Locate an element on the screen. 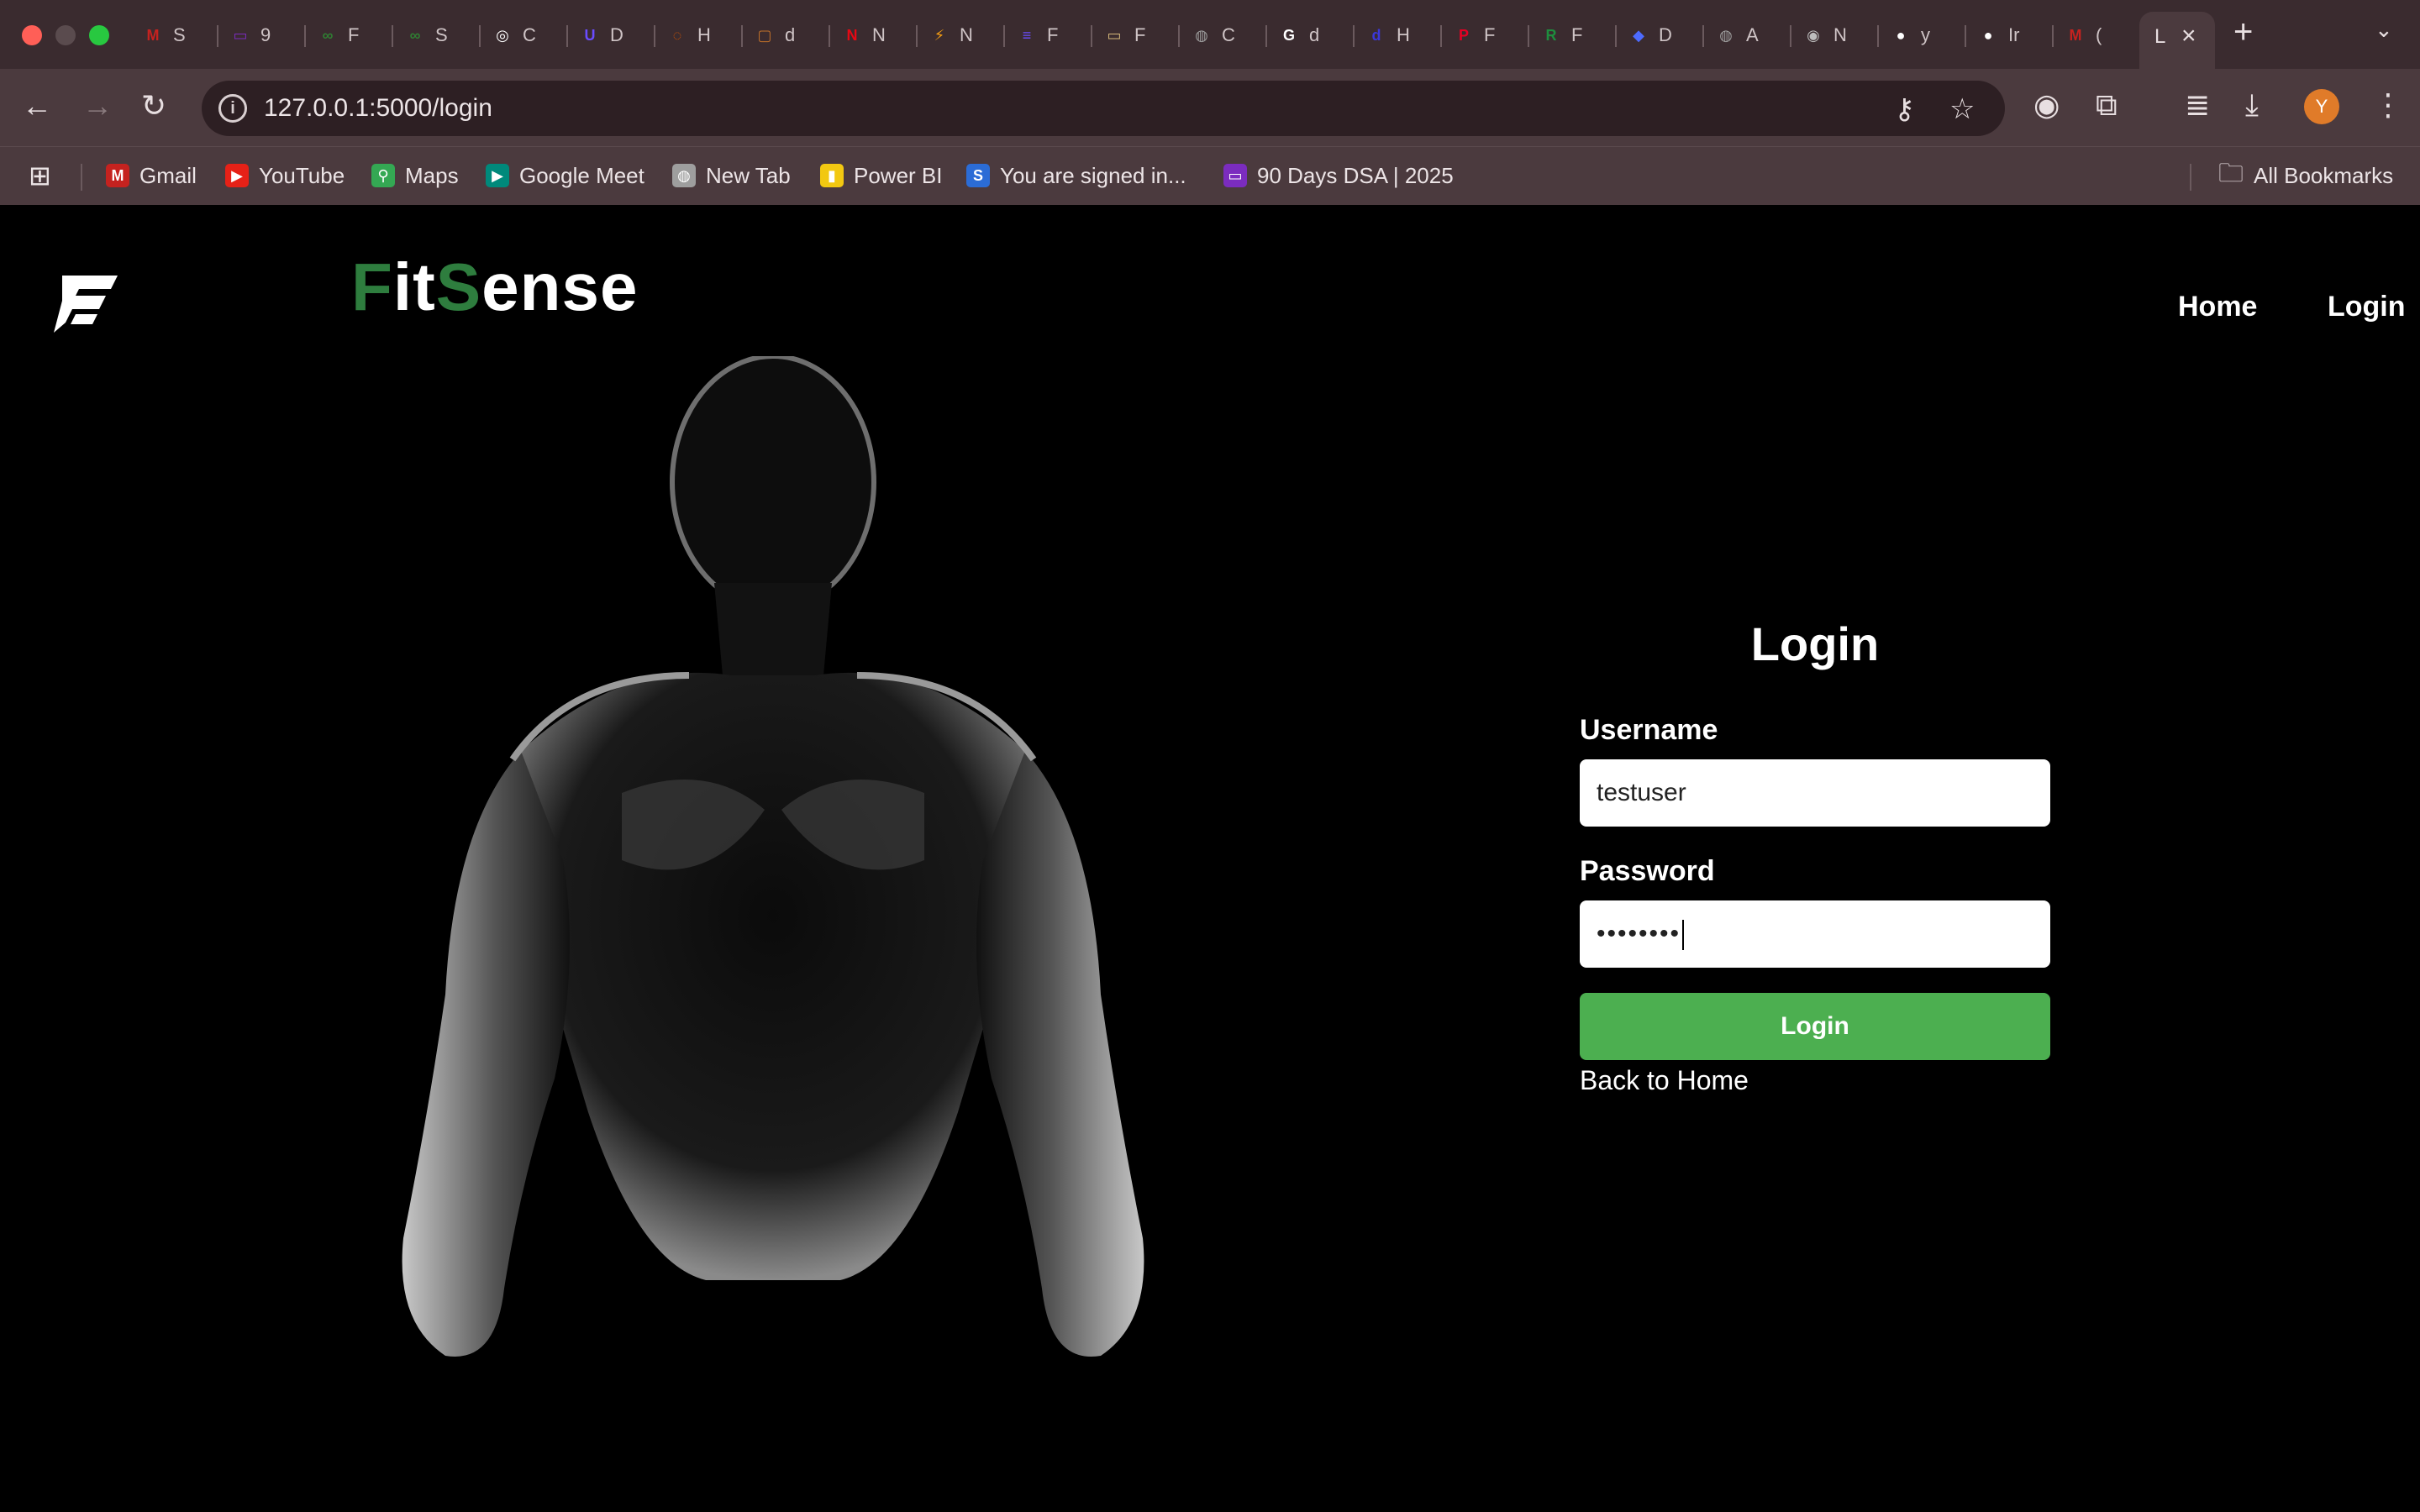 The height and width of the screenshot is (1512, 2420). profile-avatar: Y is located at coordinates (2322, 106).